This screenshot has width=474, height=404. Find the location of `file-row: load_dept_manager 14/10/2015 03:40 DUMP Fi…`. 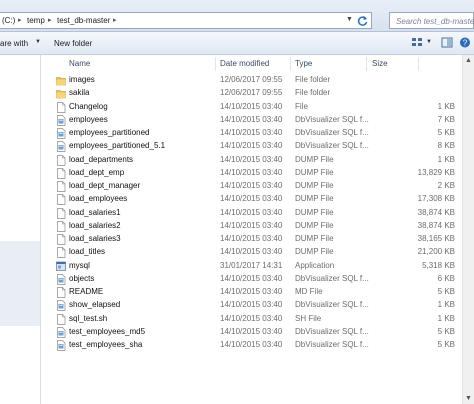

file-row: load_dept_manager 14/10/2015 03:40 DUMP Fi… is located at coordinates (251, 185).